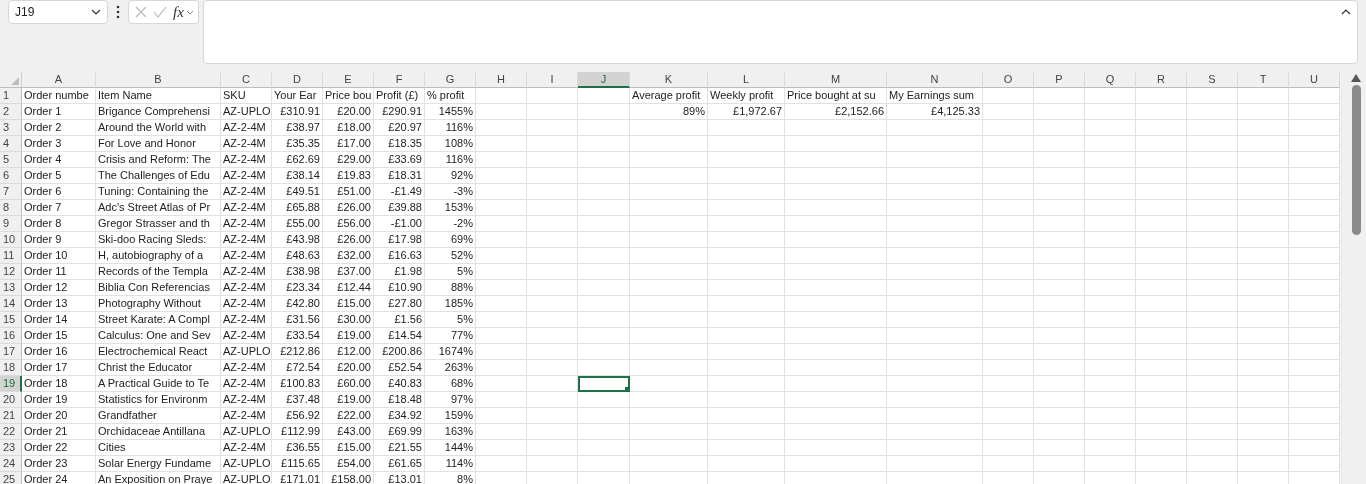 The width and height of the screenshot is (1366, 484). What do you see at coordinates (1346, 12) in the screenshot?
I see `collapse-icon` at bounding box center [1346, 12].